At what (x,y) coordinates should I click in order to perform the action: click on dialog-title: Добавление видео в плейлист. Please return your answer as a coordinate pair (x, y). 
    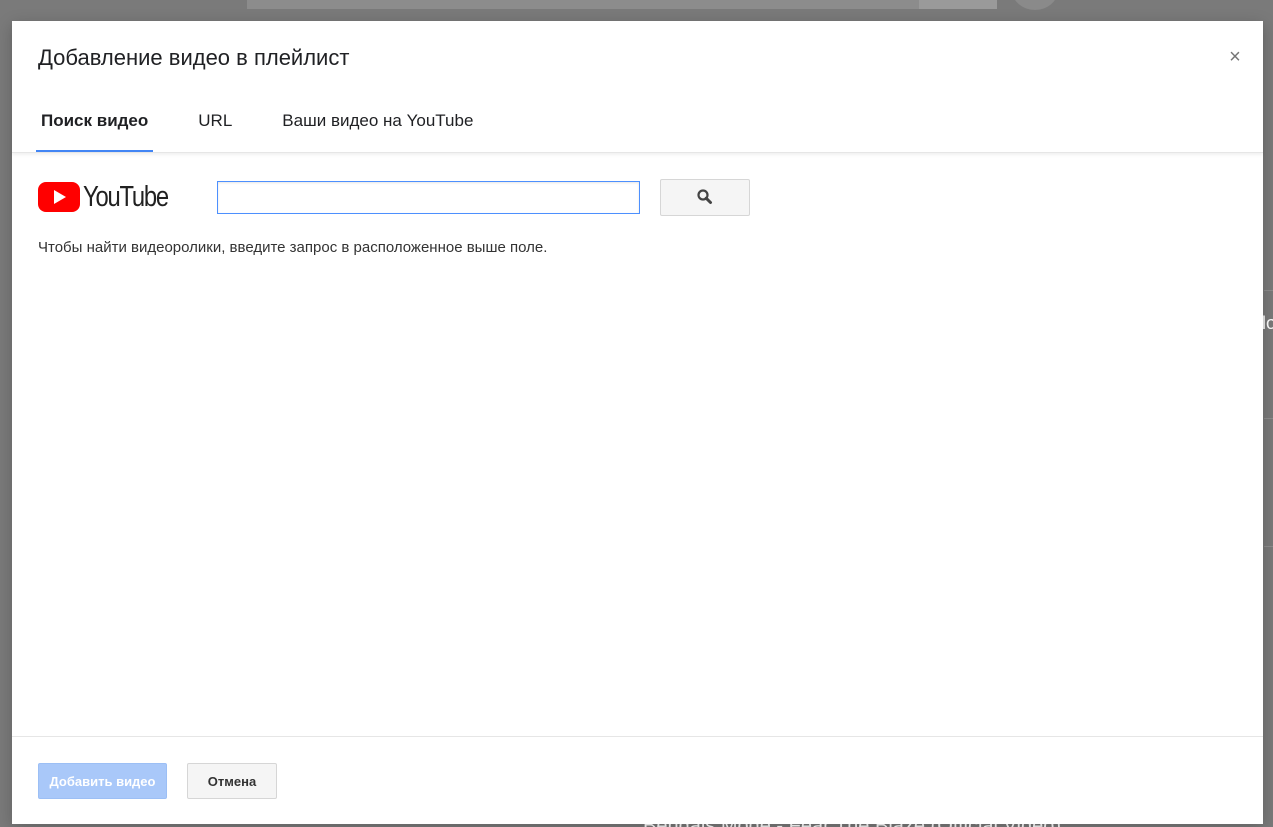
    Looking at the image, I should click on (194, 57).